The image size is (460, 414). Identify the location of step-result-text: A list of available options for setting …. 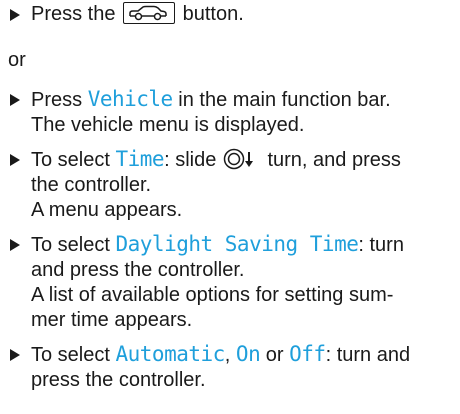
(212, 295).